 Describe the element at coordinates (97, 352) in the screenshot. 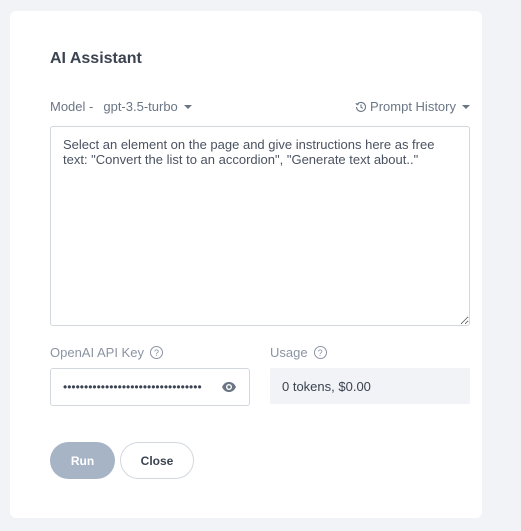

I see `api-key-label: OpenAI API Key` at that location.